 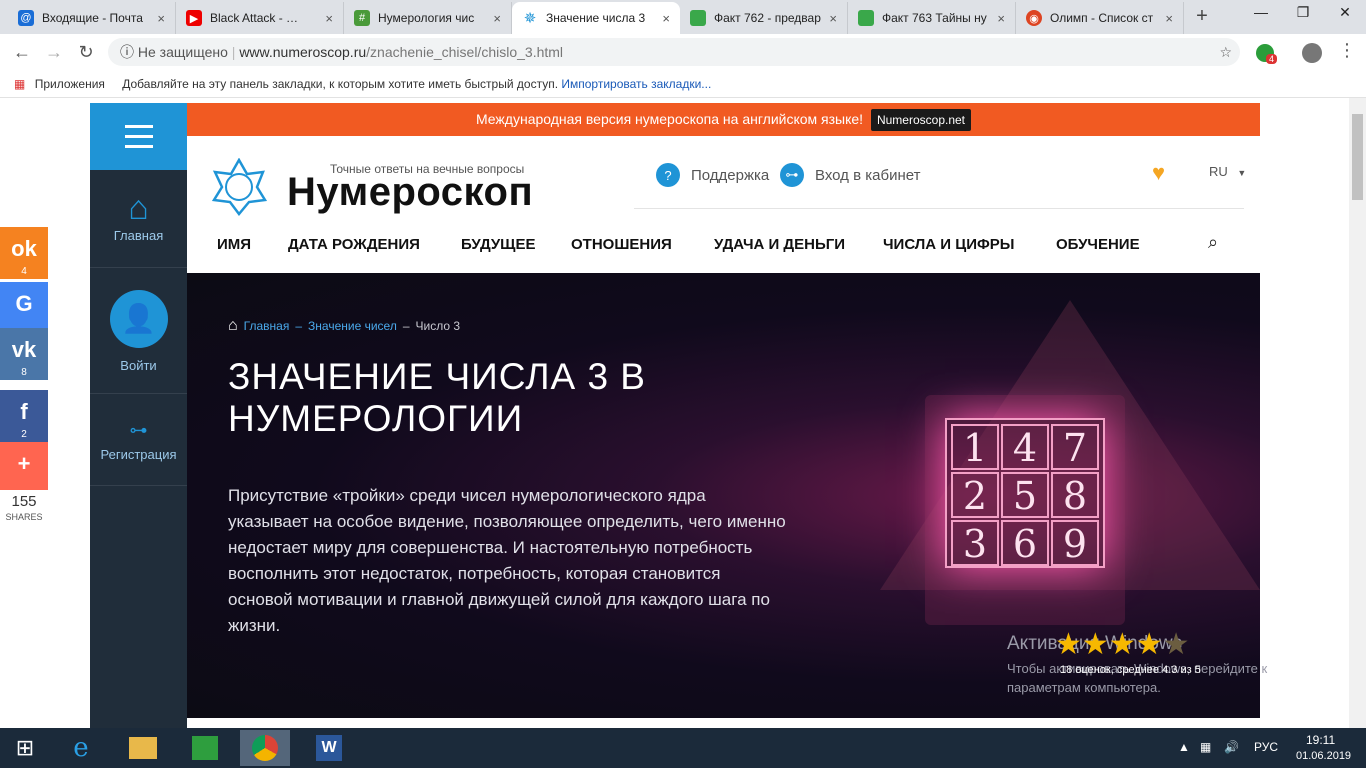 What do you see at coordinates (22, 52) in the screenshot?
I see `back-icon: ←` at bounding box center [22, 52].